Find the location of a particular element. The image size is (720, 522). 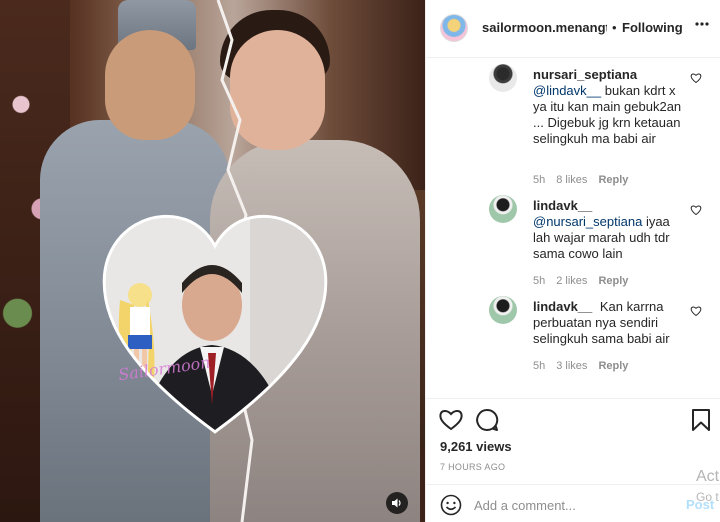

comment-icon is located at coordinates (487, 420).